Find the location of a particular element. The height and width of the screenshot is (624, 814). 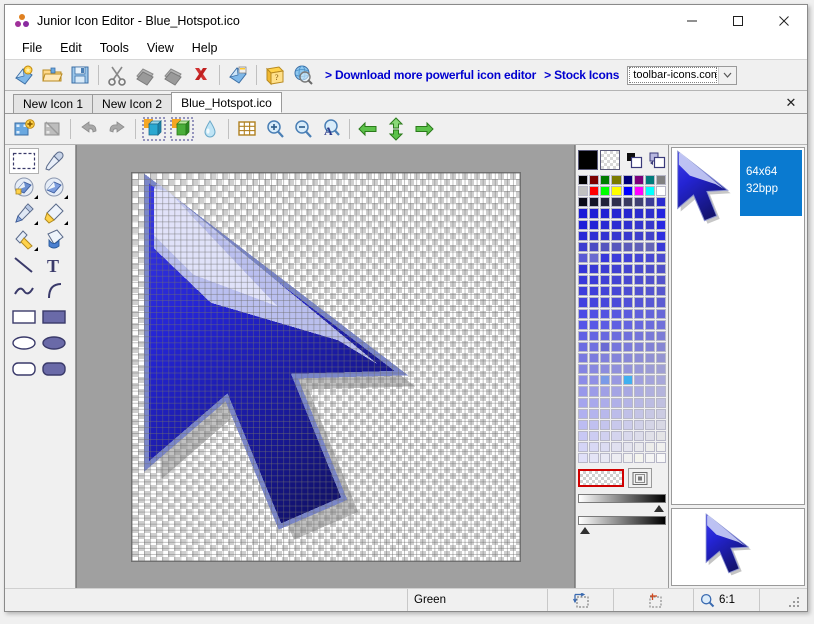

tab-blue-hotspot: Blue_Hotspot.ico is located at coordinates (226, 102).